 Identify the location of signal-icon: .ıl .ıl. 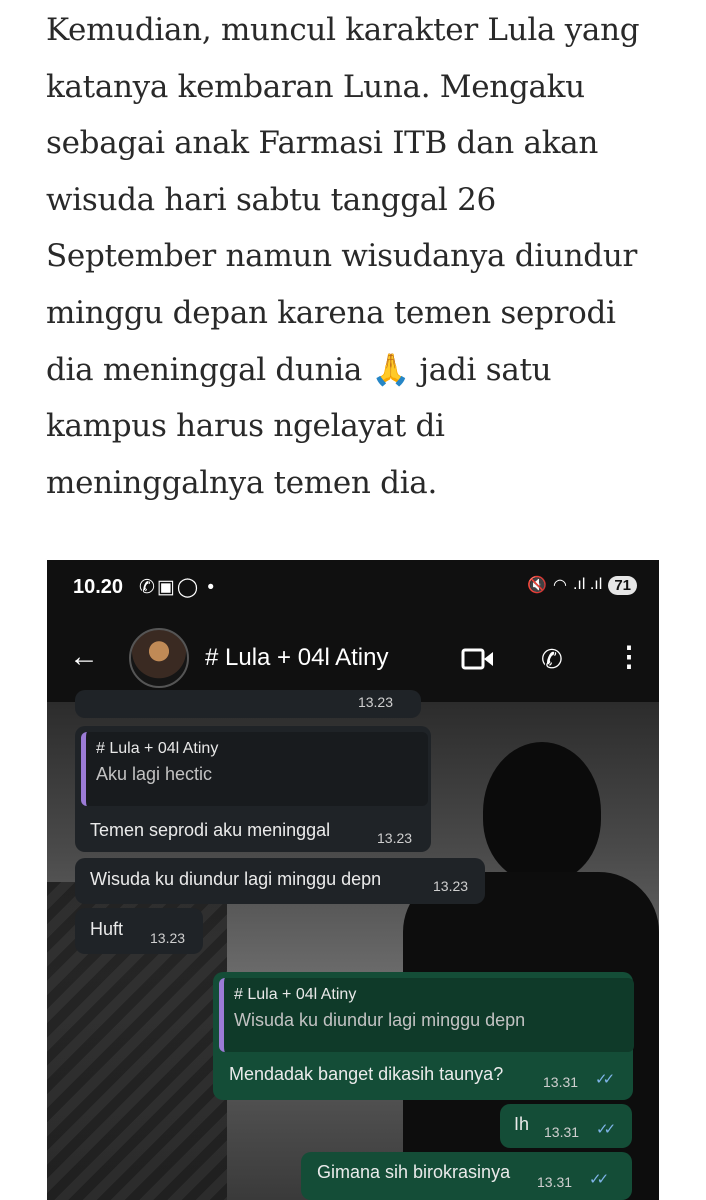
(587, 584).